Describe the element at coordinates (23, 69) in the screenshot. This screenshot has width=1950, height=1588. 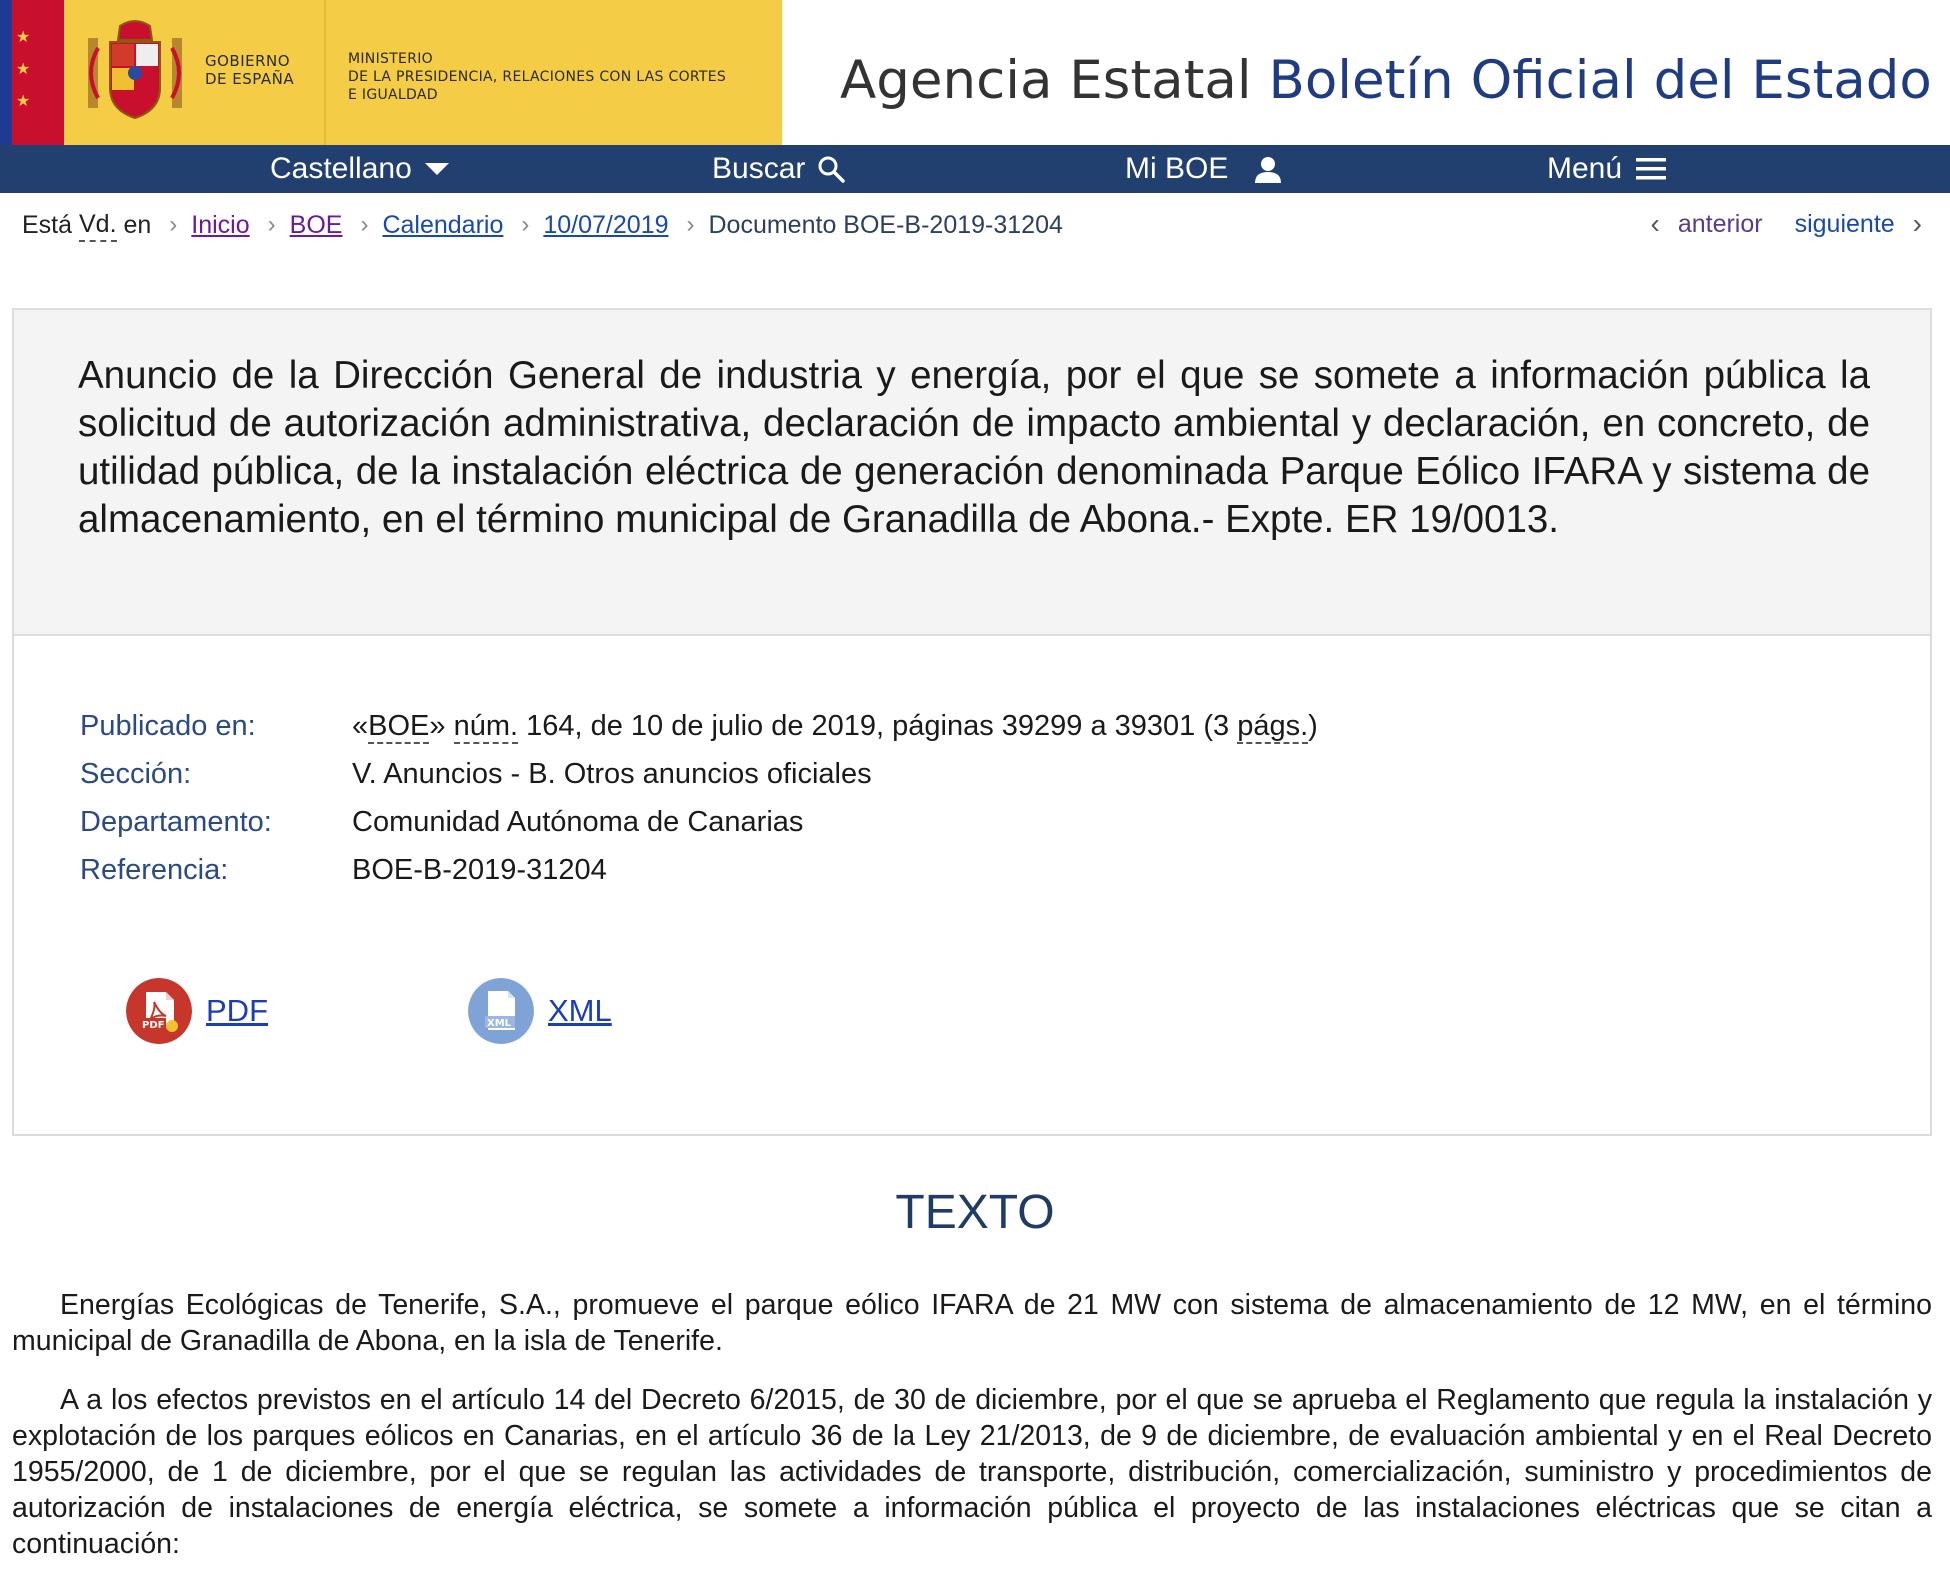
I see `eu-stars-icon: ★ ★ ★` at that location.